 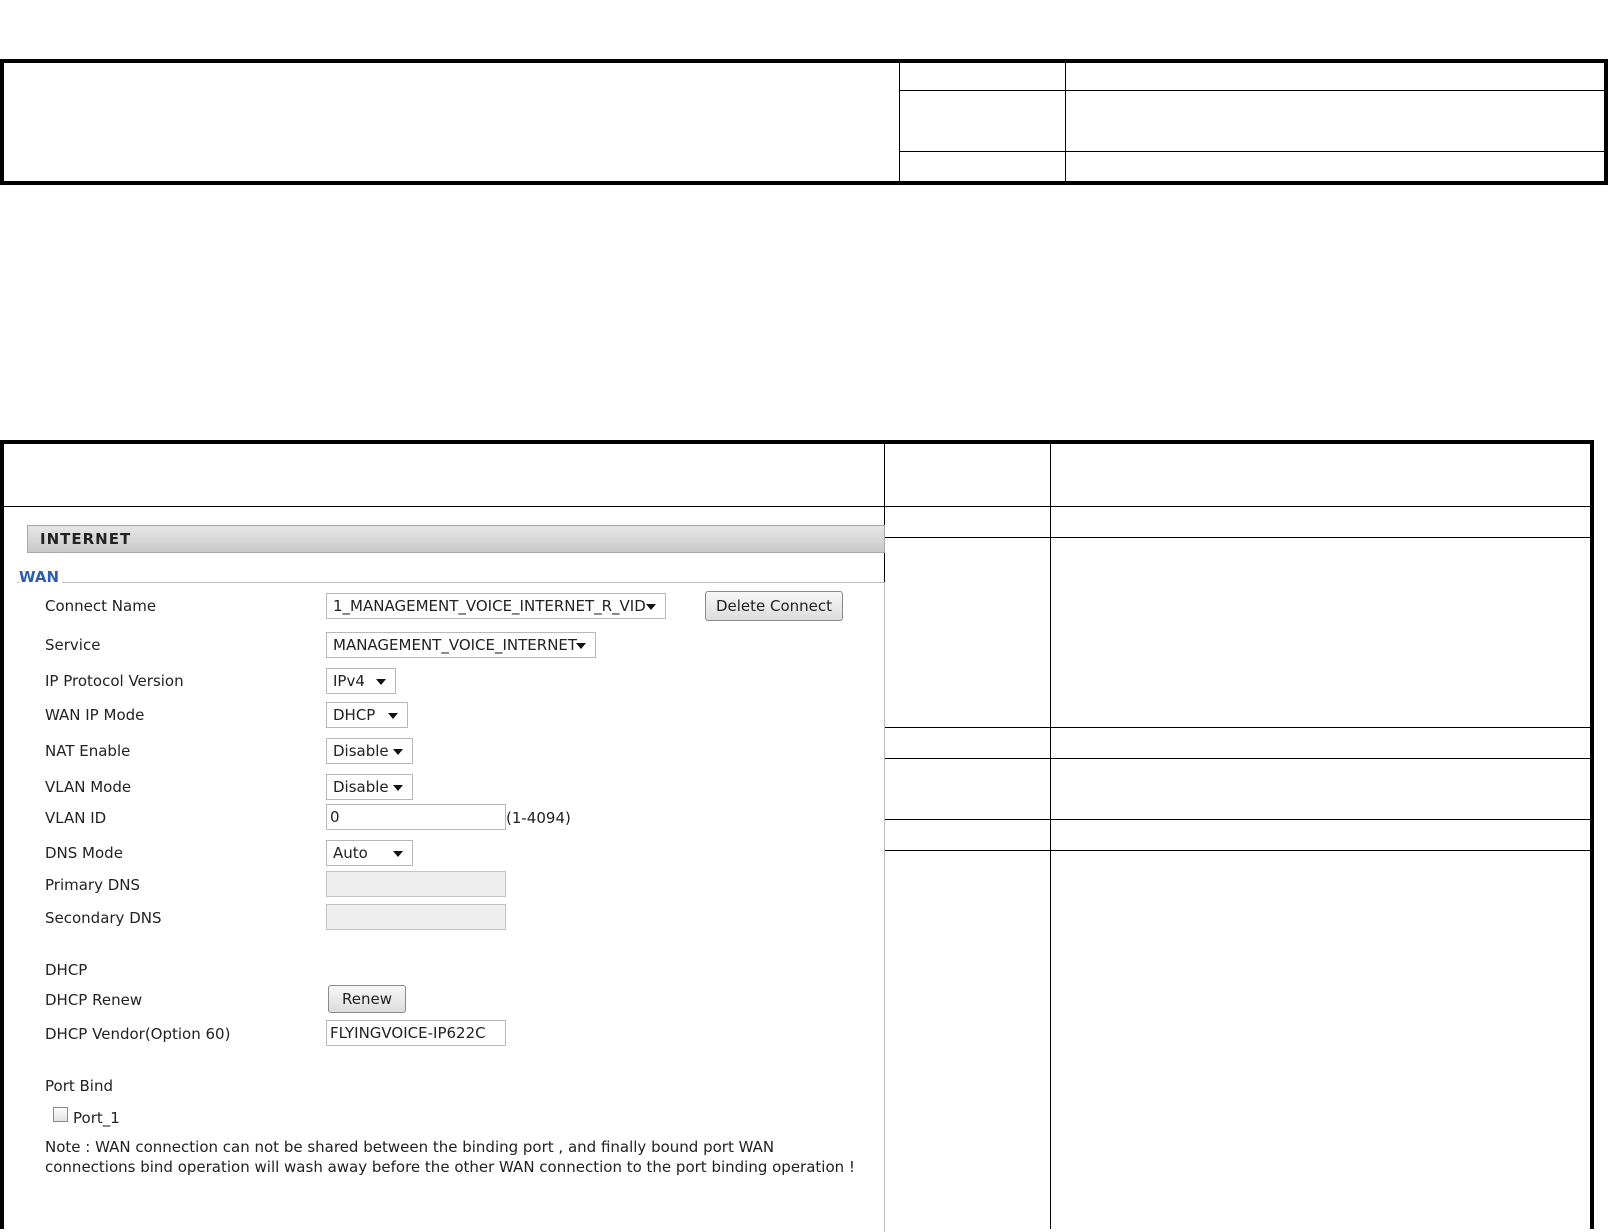 I want to click on secondary-dns-label: Secondary DNS, so click(x=103, y=918).